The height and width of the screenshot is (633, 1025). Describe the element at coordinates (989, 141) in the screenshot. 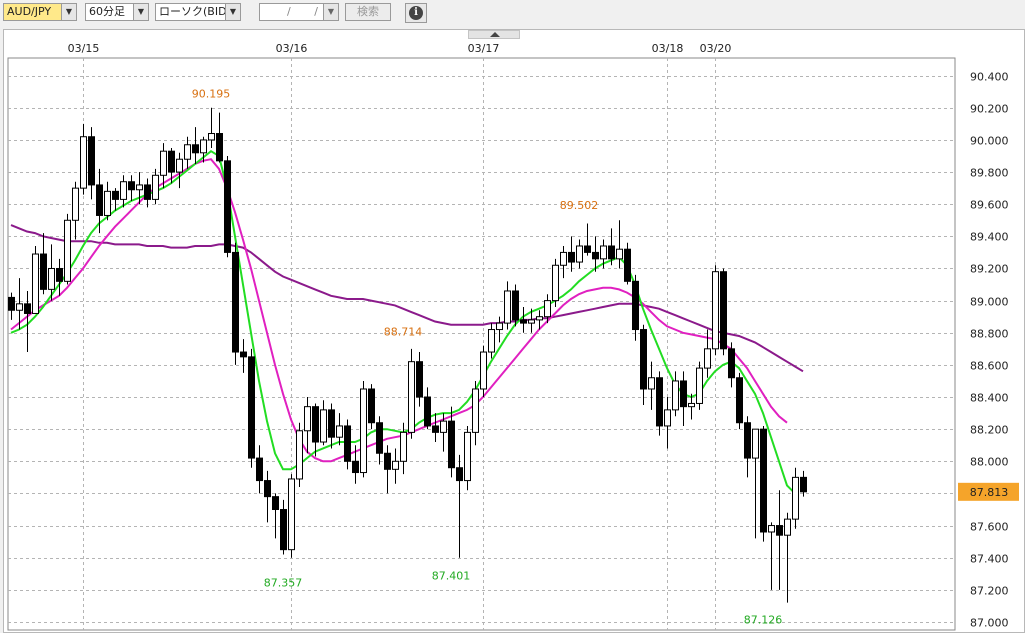

I see `y-tick-label: 90.000` at that location.